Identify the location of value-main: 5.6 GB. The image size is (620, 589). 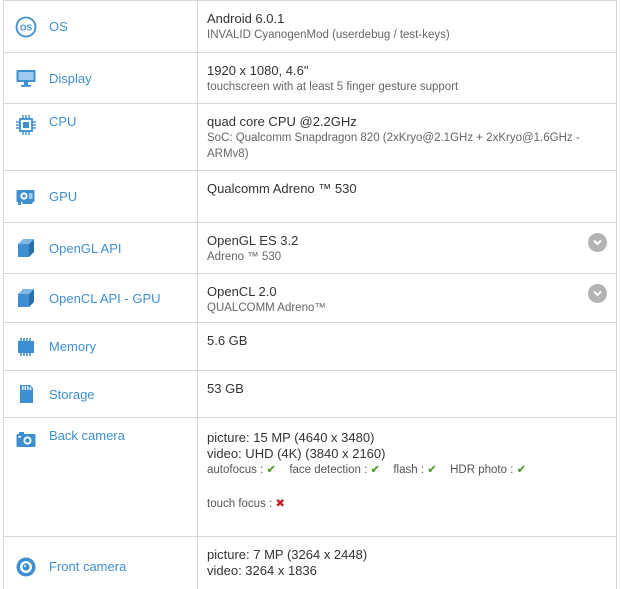
(227, 340).